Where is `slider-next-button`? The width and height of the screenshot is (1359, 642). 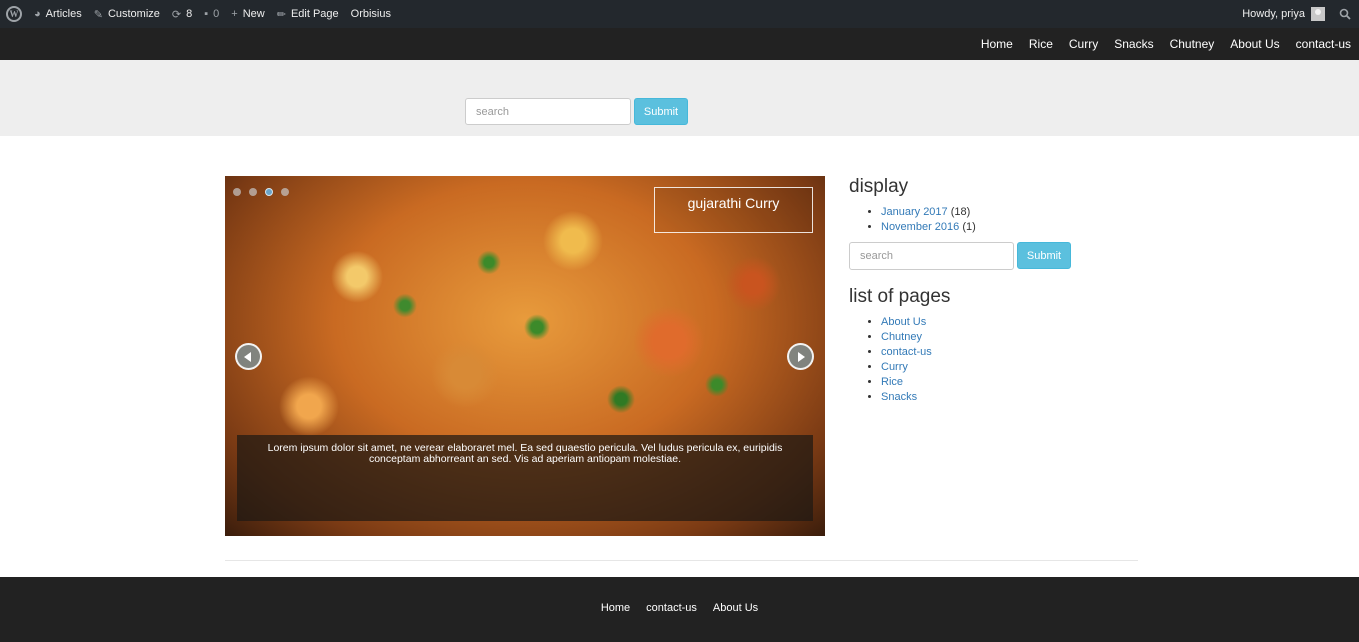
slider-next-button is located at coordinates (800, 356).